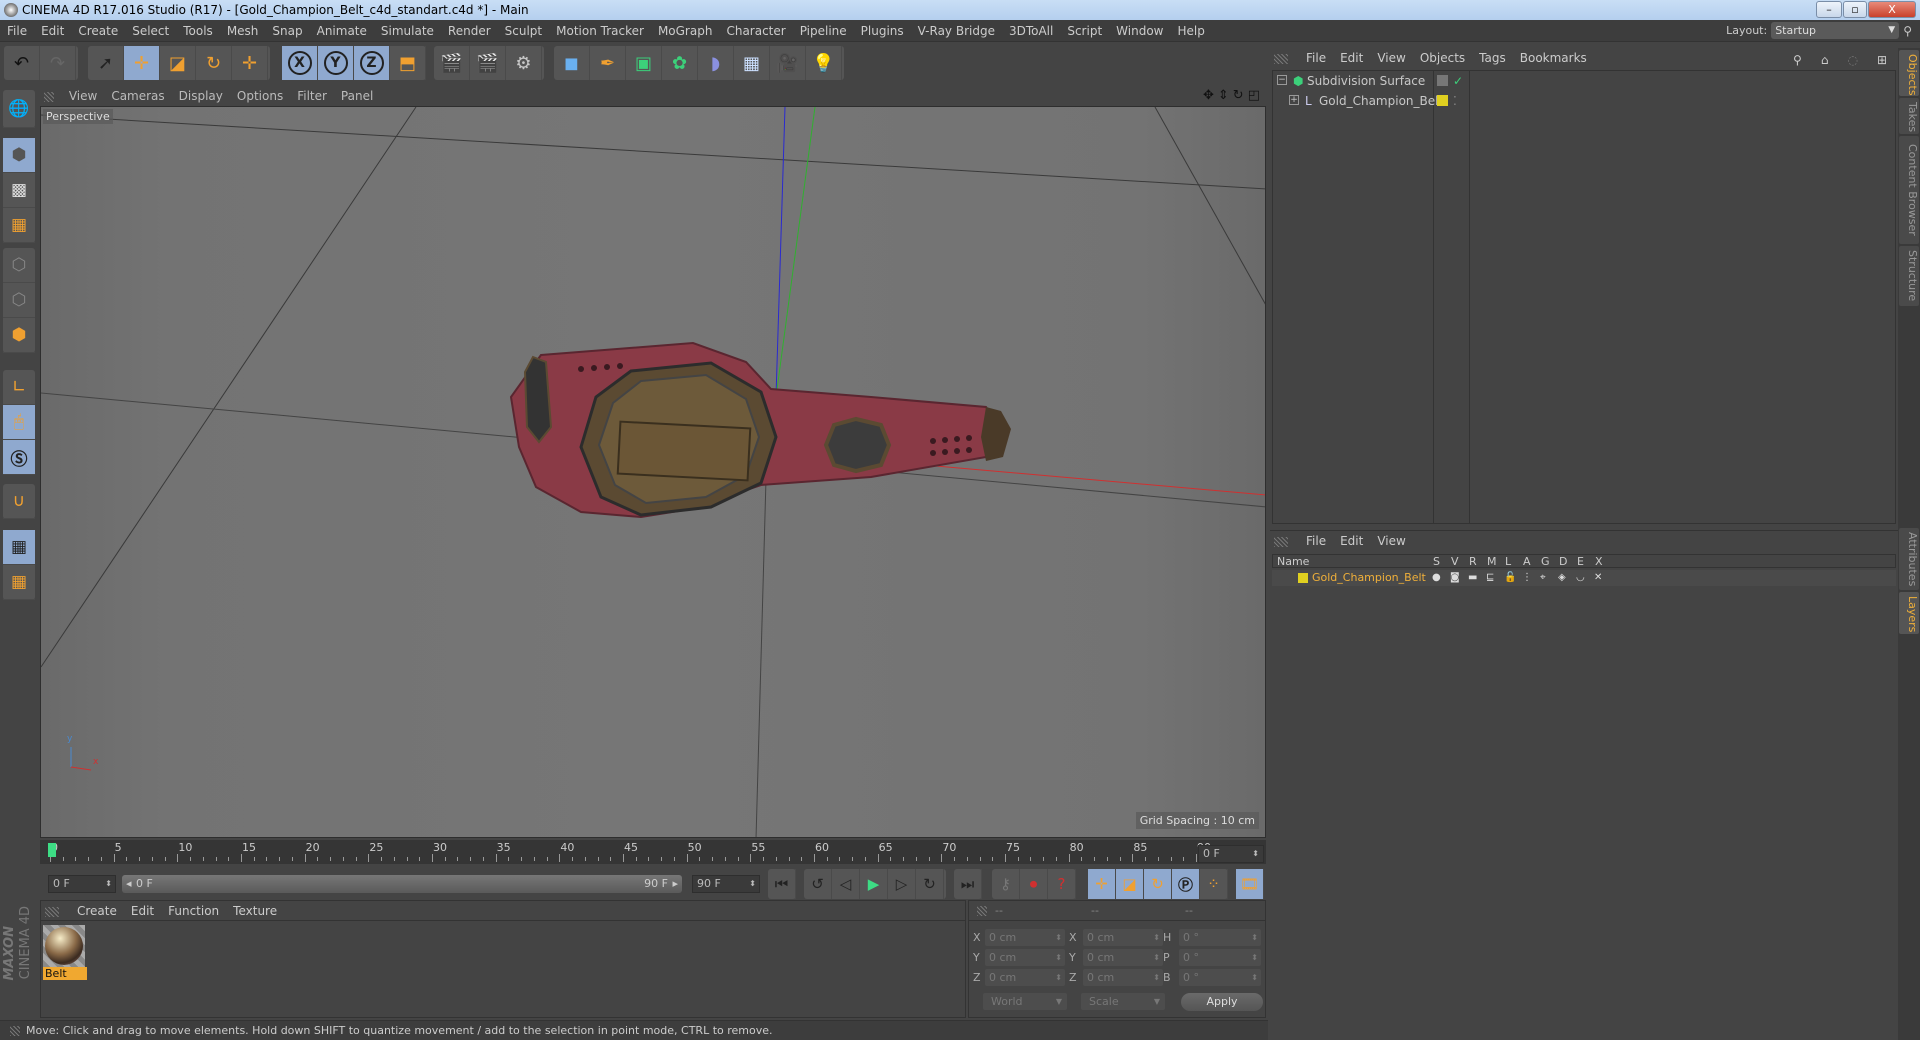 The width and height of the screenshot is (1920, 1040). What do you see at coordinates (824, 63) in the screenshot?
I see `light-button: 💡` at bounding box center [824, 63].